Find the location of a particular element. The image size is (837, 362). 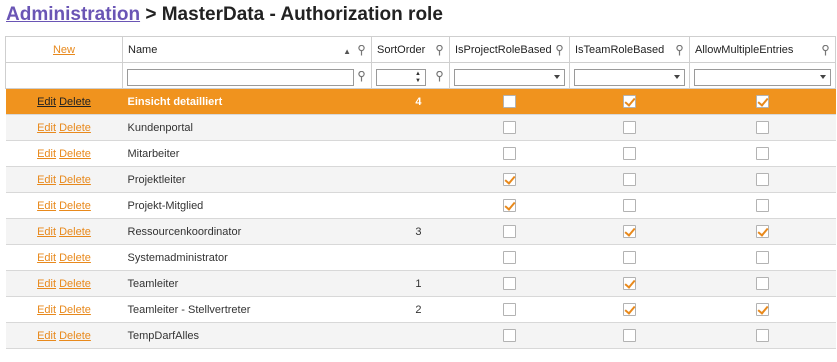

isprojectrolebased-filter-select is located at coordinates (509, 77).